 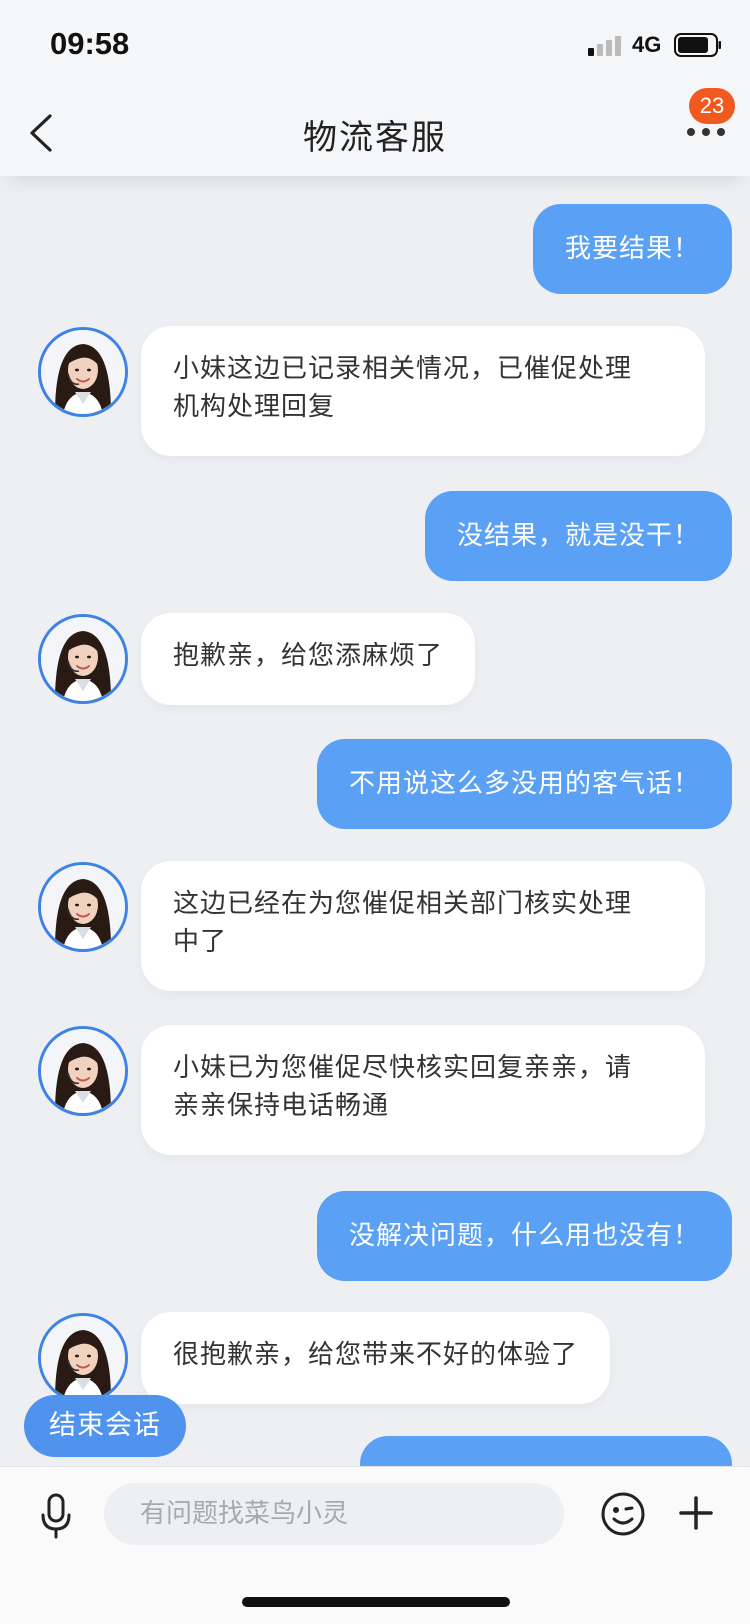 I want to click on battery-icon, so click(x=697, y=45).